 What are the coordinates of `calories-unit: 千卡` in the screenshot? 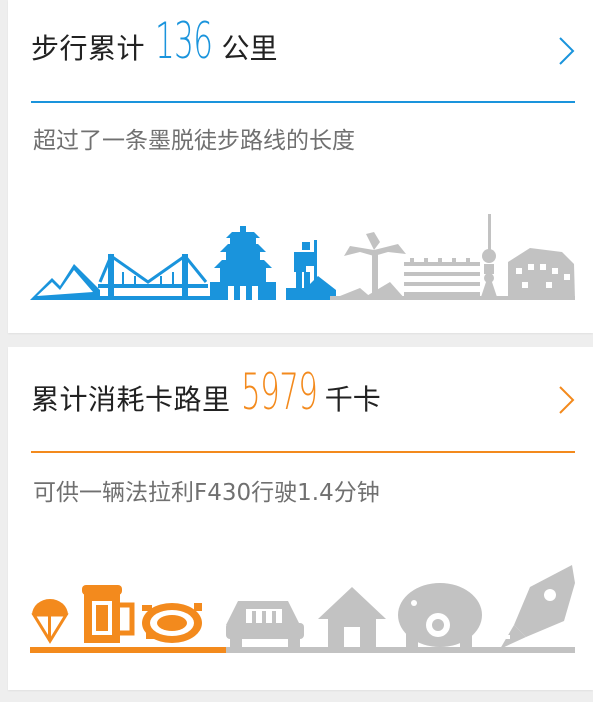 It's located at (352, 399).